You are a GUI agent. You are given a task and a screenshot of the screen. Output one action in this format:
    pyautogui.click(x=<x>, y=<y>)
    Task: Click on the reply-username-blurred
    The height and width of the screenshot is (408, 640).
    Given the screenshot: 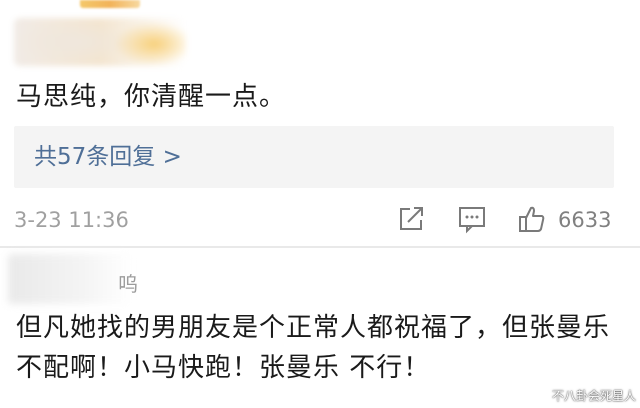 What is the action you would take?
    pyautogui.click(x=70, y=279)
    